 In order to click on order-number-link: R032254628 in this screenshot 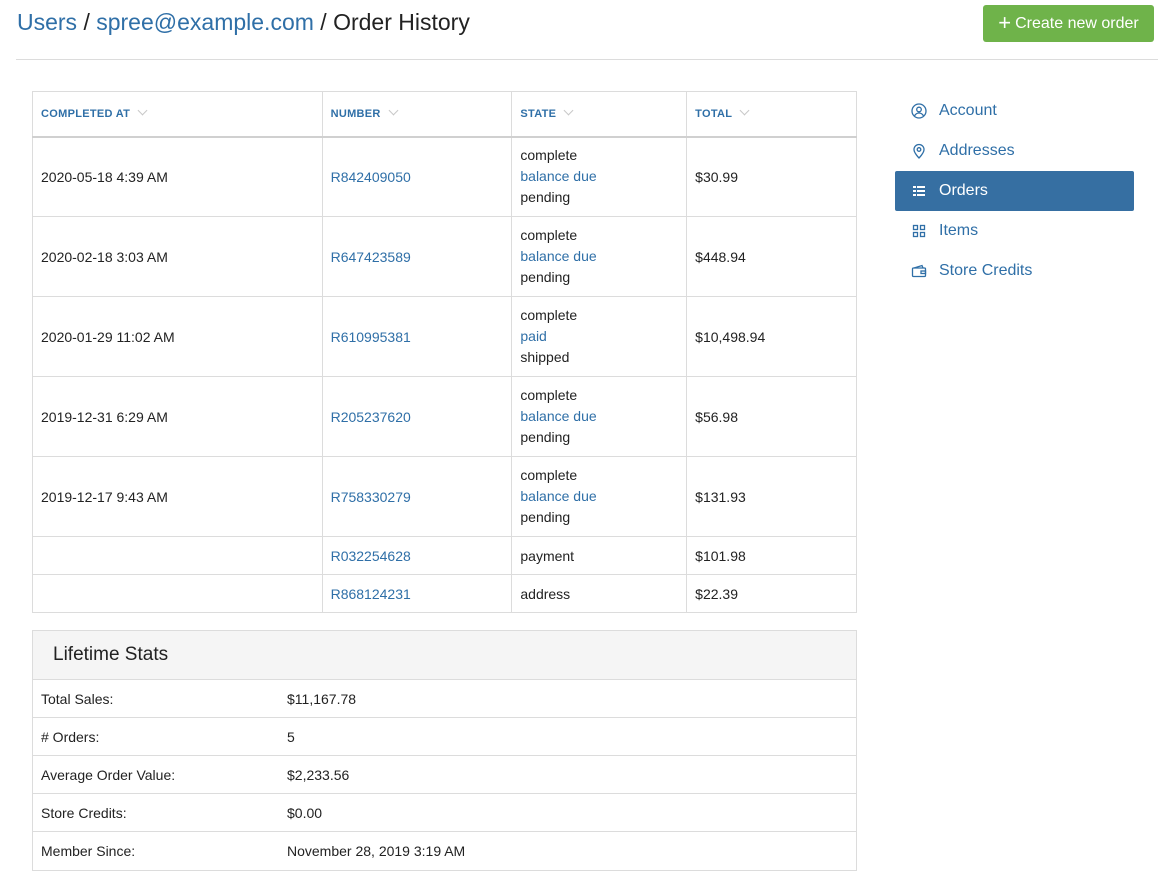, I will do `click(371, 556)`.